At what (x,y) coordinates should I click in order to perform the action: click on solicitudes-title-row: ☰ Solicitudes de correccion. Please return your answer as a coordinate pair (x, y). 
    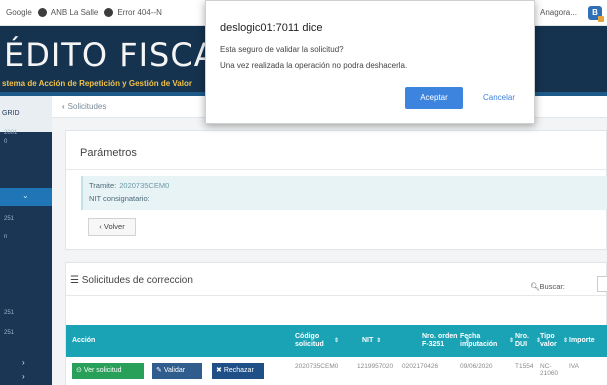
    Looking at the image, I should click on (131, 280).